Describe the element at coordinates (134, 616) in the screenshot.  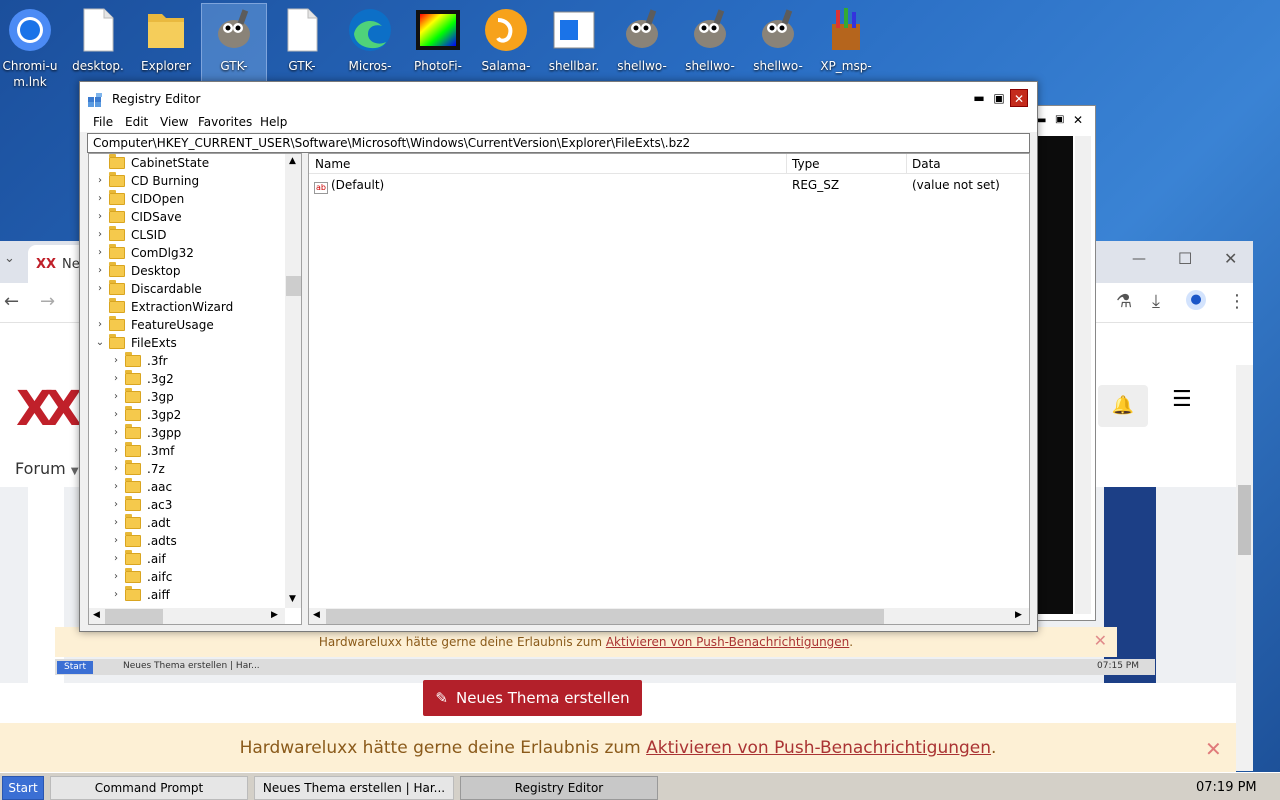
I see `tree-hscroll-thumb` at that location.